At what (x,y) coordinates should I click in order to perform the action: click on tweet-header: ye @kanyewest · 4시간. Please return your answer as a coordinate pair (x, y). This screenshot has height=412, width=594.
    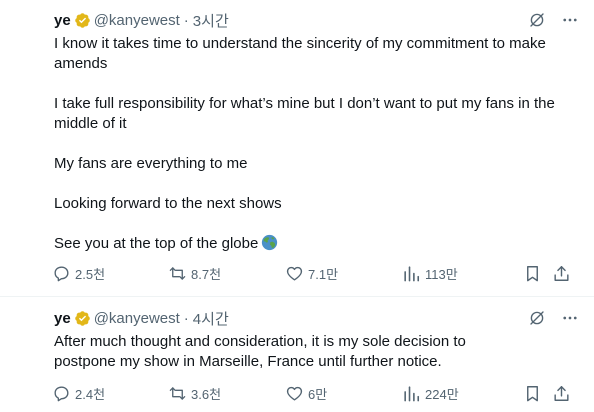
    Looking at the image, I should click on (141, 318).